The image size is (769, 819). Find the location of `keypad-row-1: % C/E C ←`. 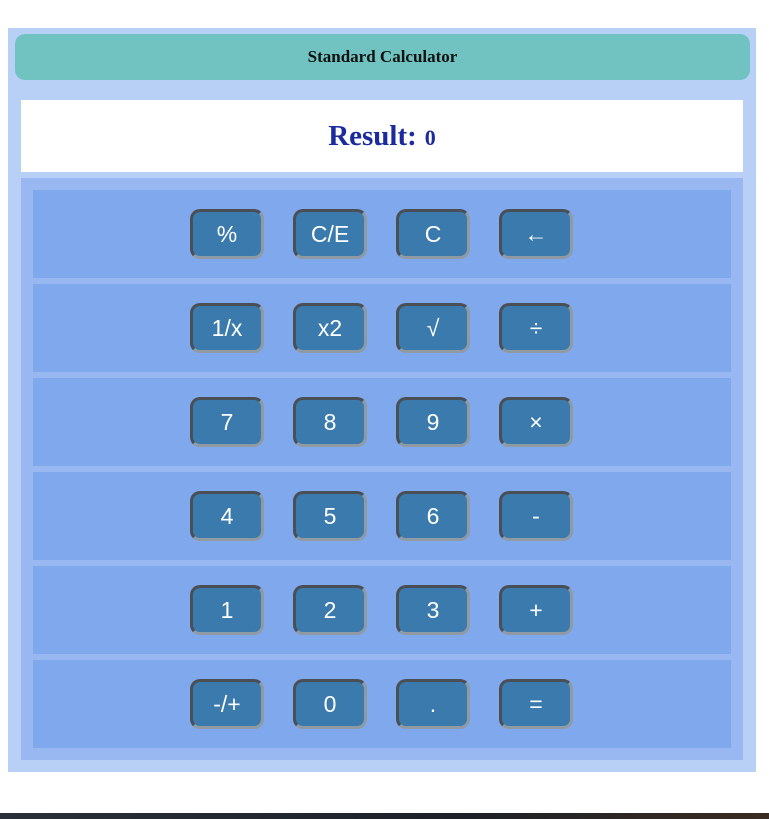

keypad-row-1: % C/E C ← is located at coordinates (382, 234).